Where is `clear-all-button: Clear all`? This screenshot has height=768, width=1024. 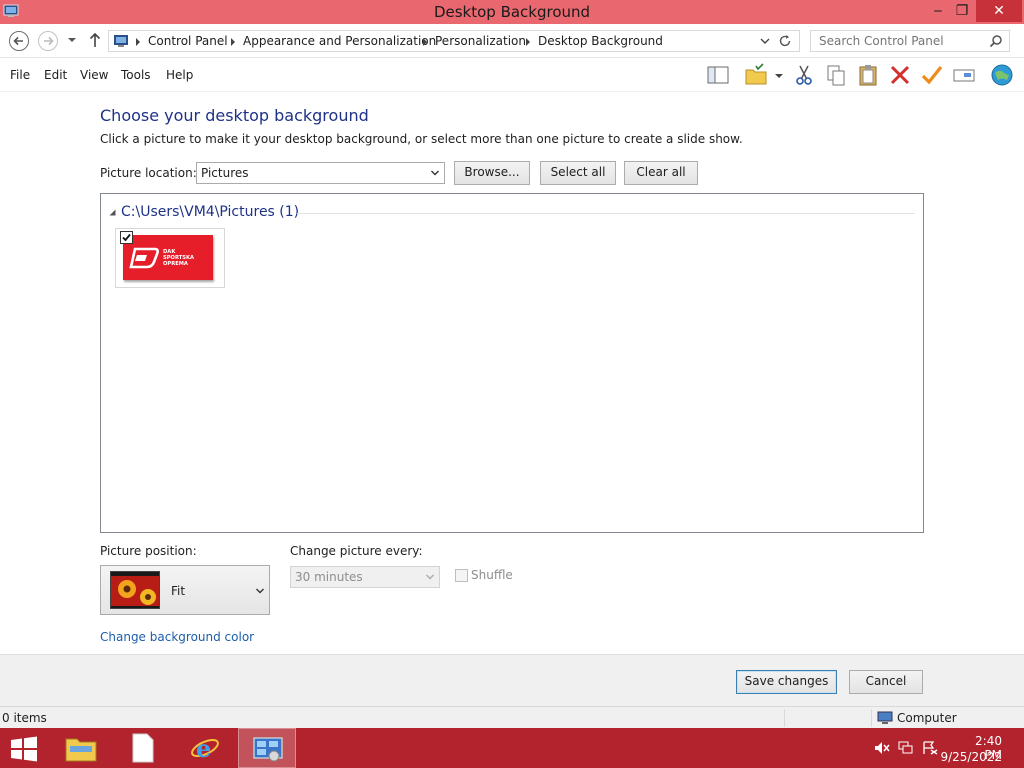 clear-all-button: Clear all is located at coordinates (661, 173).